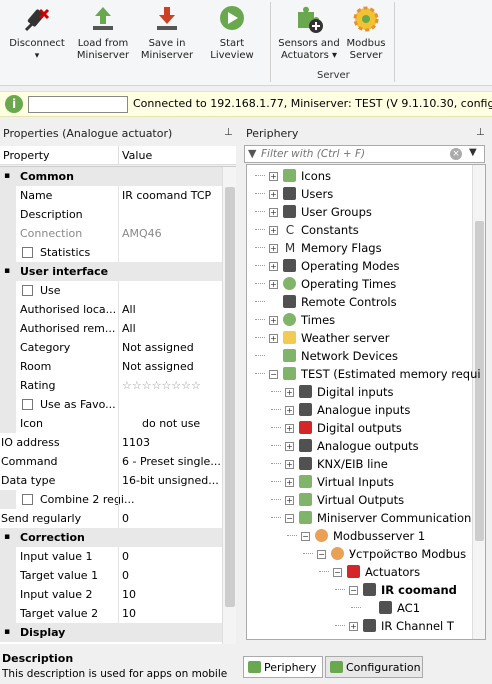 The height and width of the screenshot is (684, 492). Describe the element at coordinates (26, 155) in the screenshot. I see `column-property: Property` at that location.